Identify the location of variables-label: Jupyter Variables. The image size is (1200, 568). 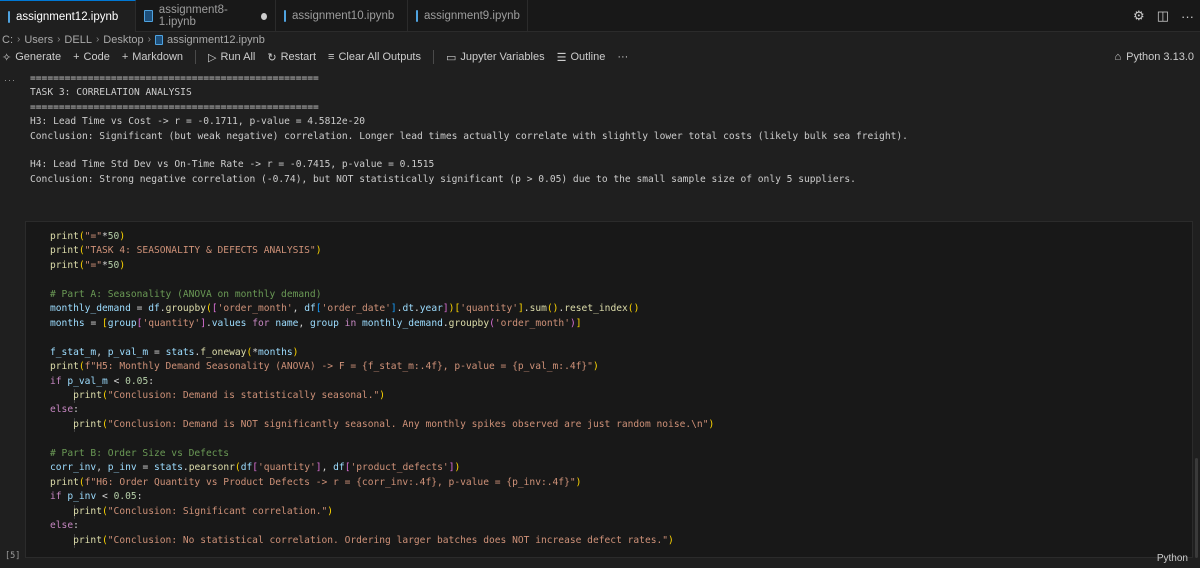
(502, 57).